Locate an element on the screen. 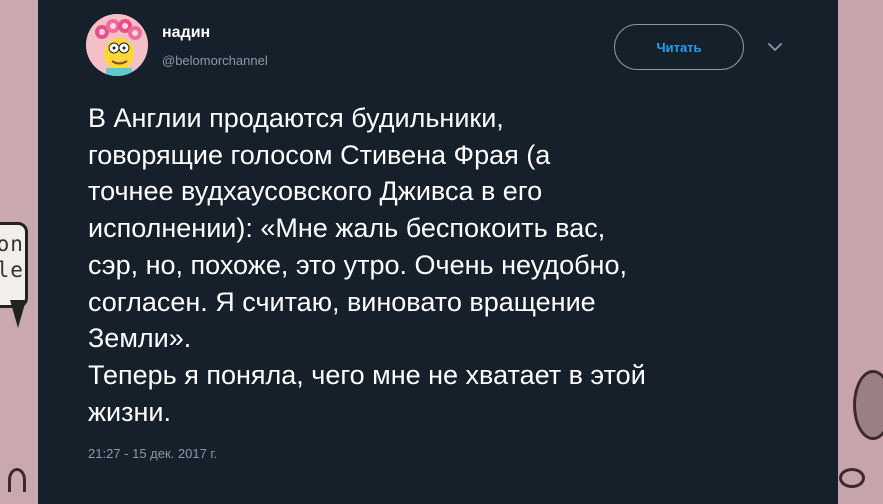  follow-button: Читать is located at coordinates (679, 47).